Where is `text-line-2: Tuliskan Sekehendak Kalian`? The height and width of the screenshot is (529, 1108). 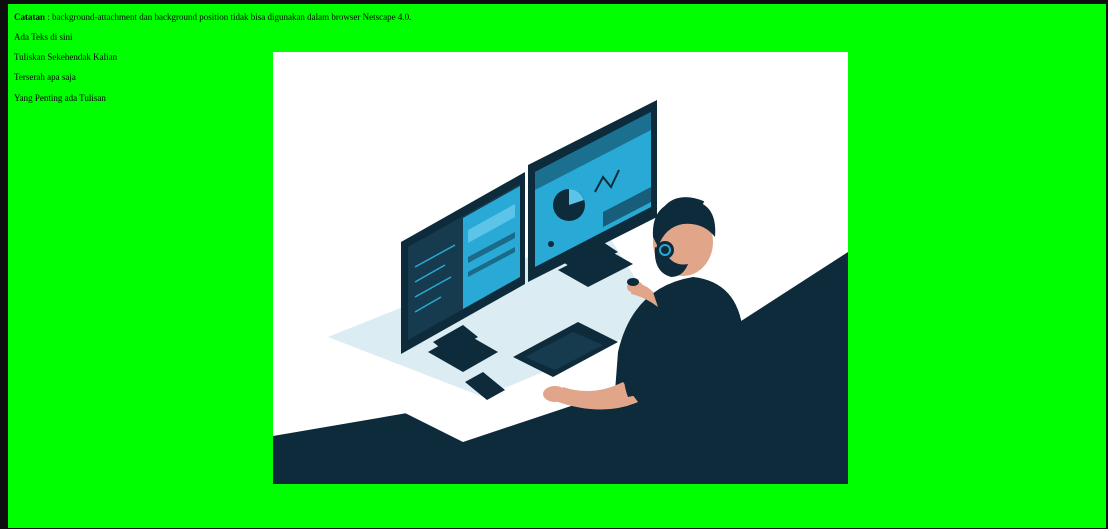
text-line-2: Tuliskan Sekehendak Kalian is located at coordinates (66, 57).